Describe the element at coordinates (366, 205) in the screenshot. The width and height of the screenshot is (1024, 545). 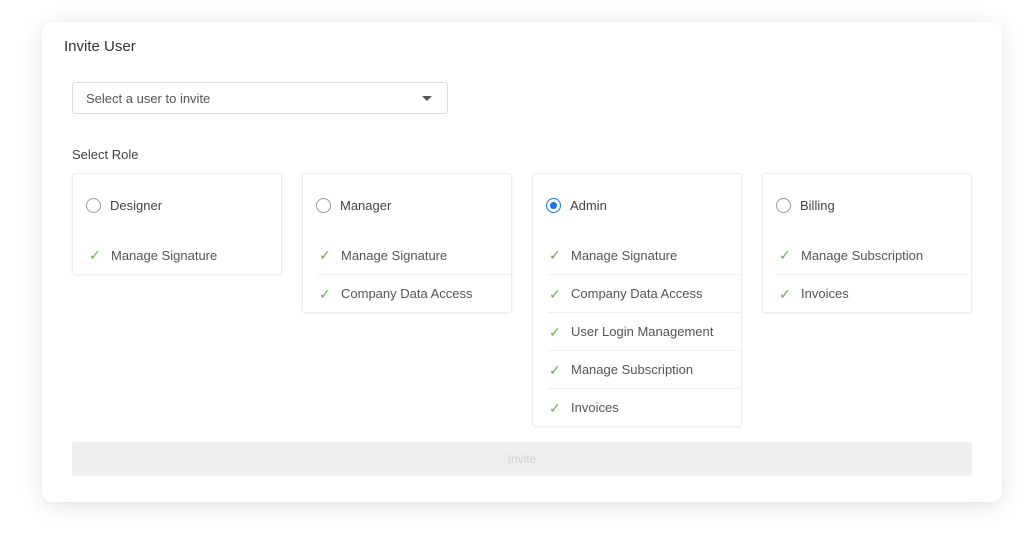
I see `role-name: Manager` at that location.